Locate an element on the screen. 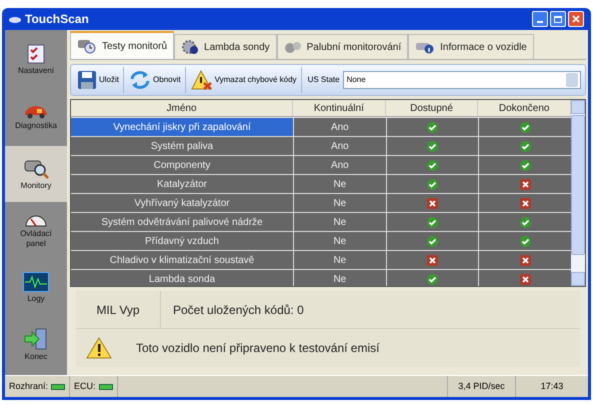 This screenshot has height=405, width=593. sidebar-item: Monitory is located at coordinates (36, 174).